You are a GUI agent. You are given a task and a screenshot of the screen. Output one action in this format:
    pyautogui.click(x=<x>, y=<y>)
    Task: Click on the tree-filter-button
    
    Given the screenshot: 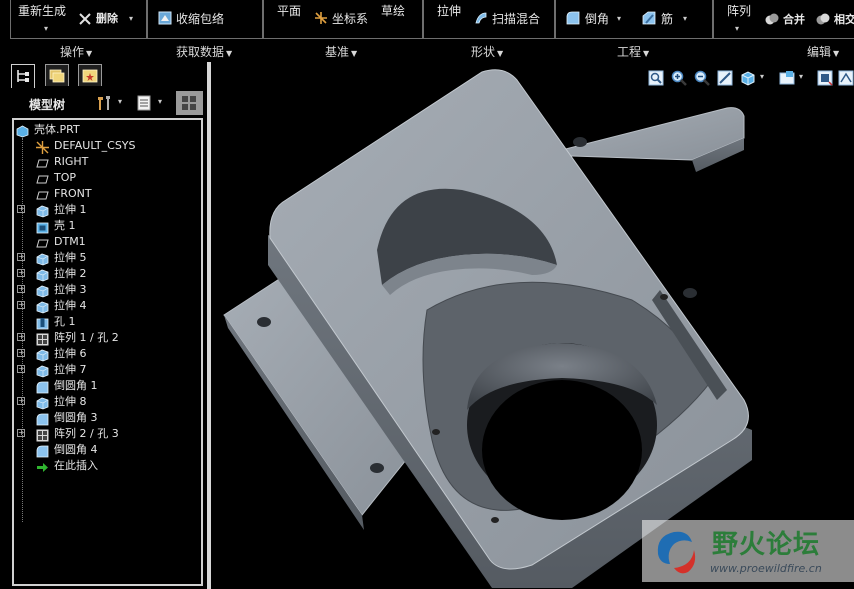 What is the action you would take?
    pyautogui.click(x=189, y=103)
    